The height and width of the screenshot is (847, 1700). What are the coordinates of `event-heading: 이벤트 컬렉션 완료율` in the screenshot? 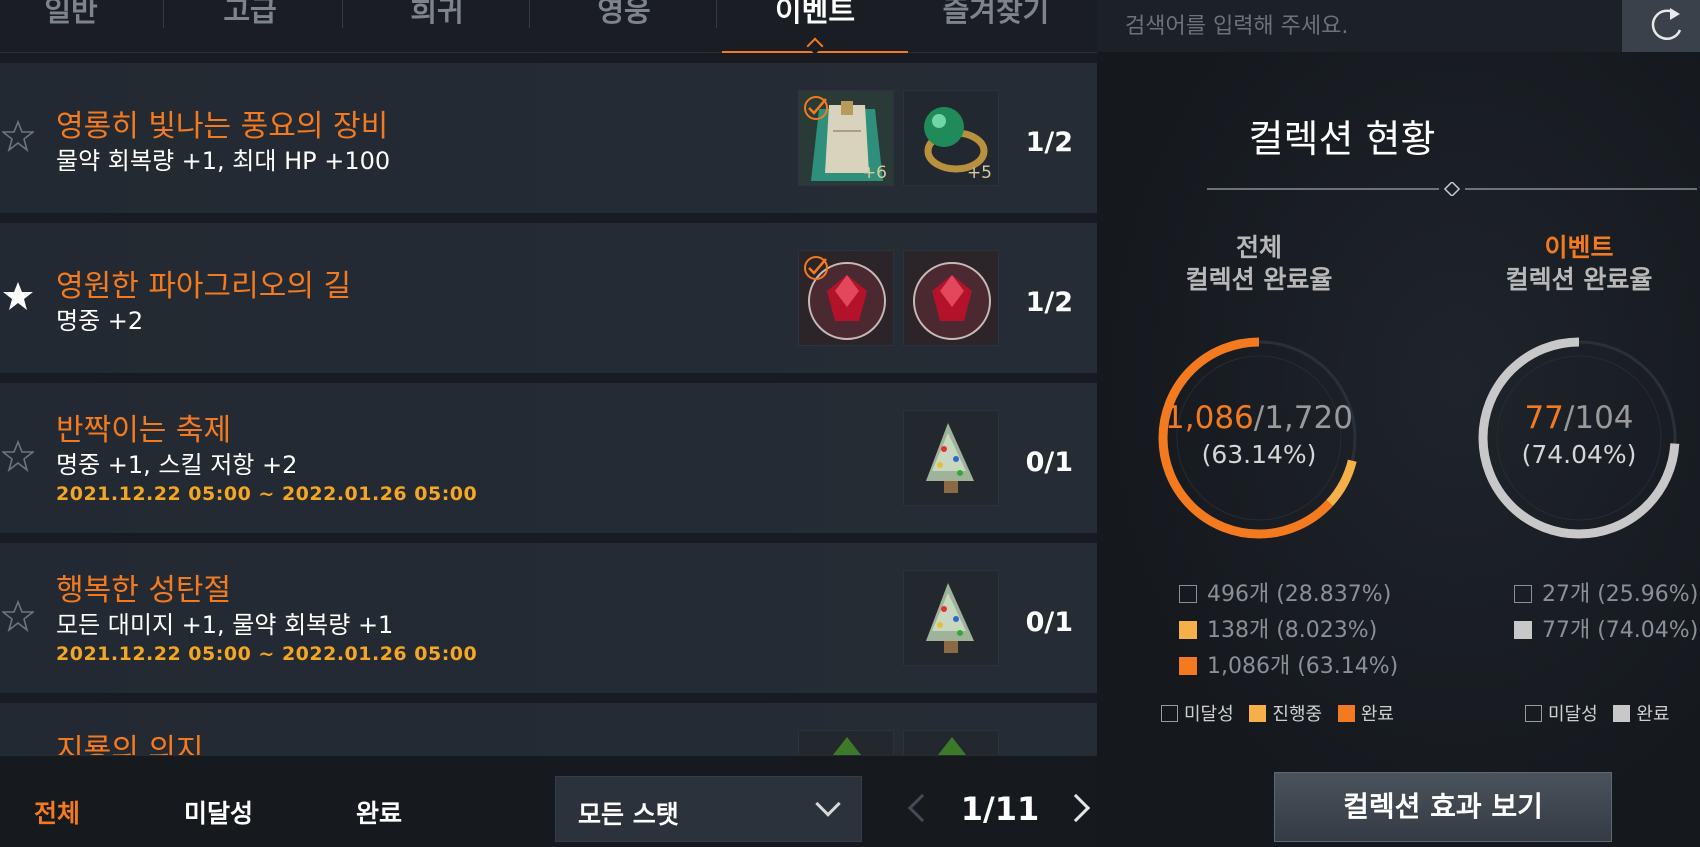 It's located at (1579, 264).